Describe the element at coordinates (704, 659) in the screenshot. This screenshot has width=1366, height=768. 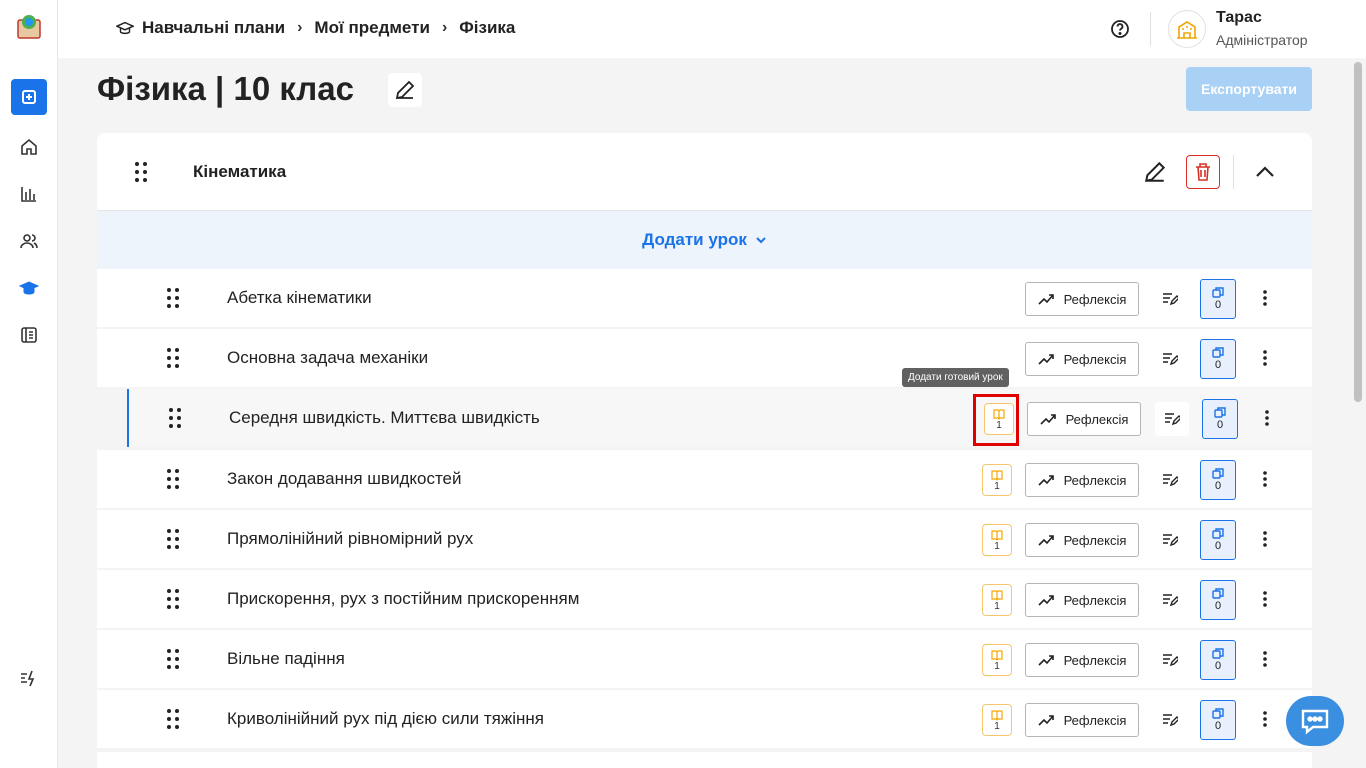
I see `lesson-row: Вільне падіння 1 Рефлексія 0` at that location.